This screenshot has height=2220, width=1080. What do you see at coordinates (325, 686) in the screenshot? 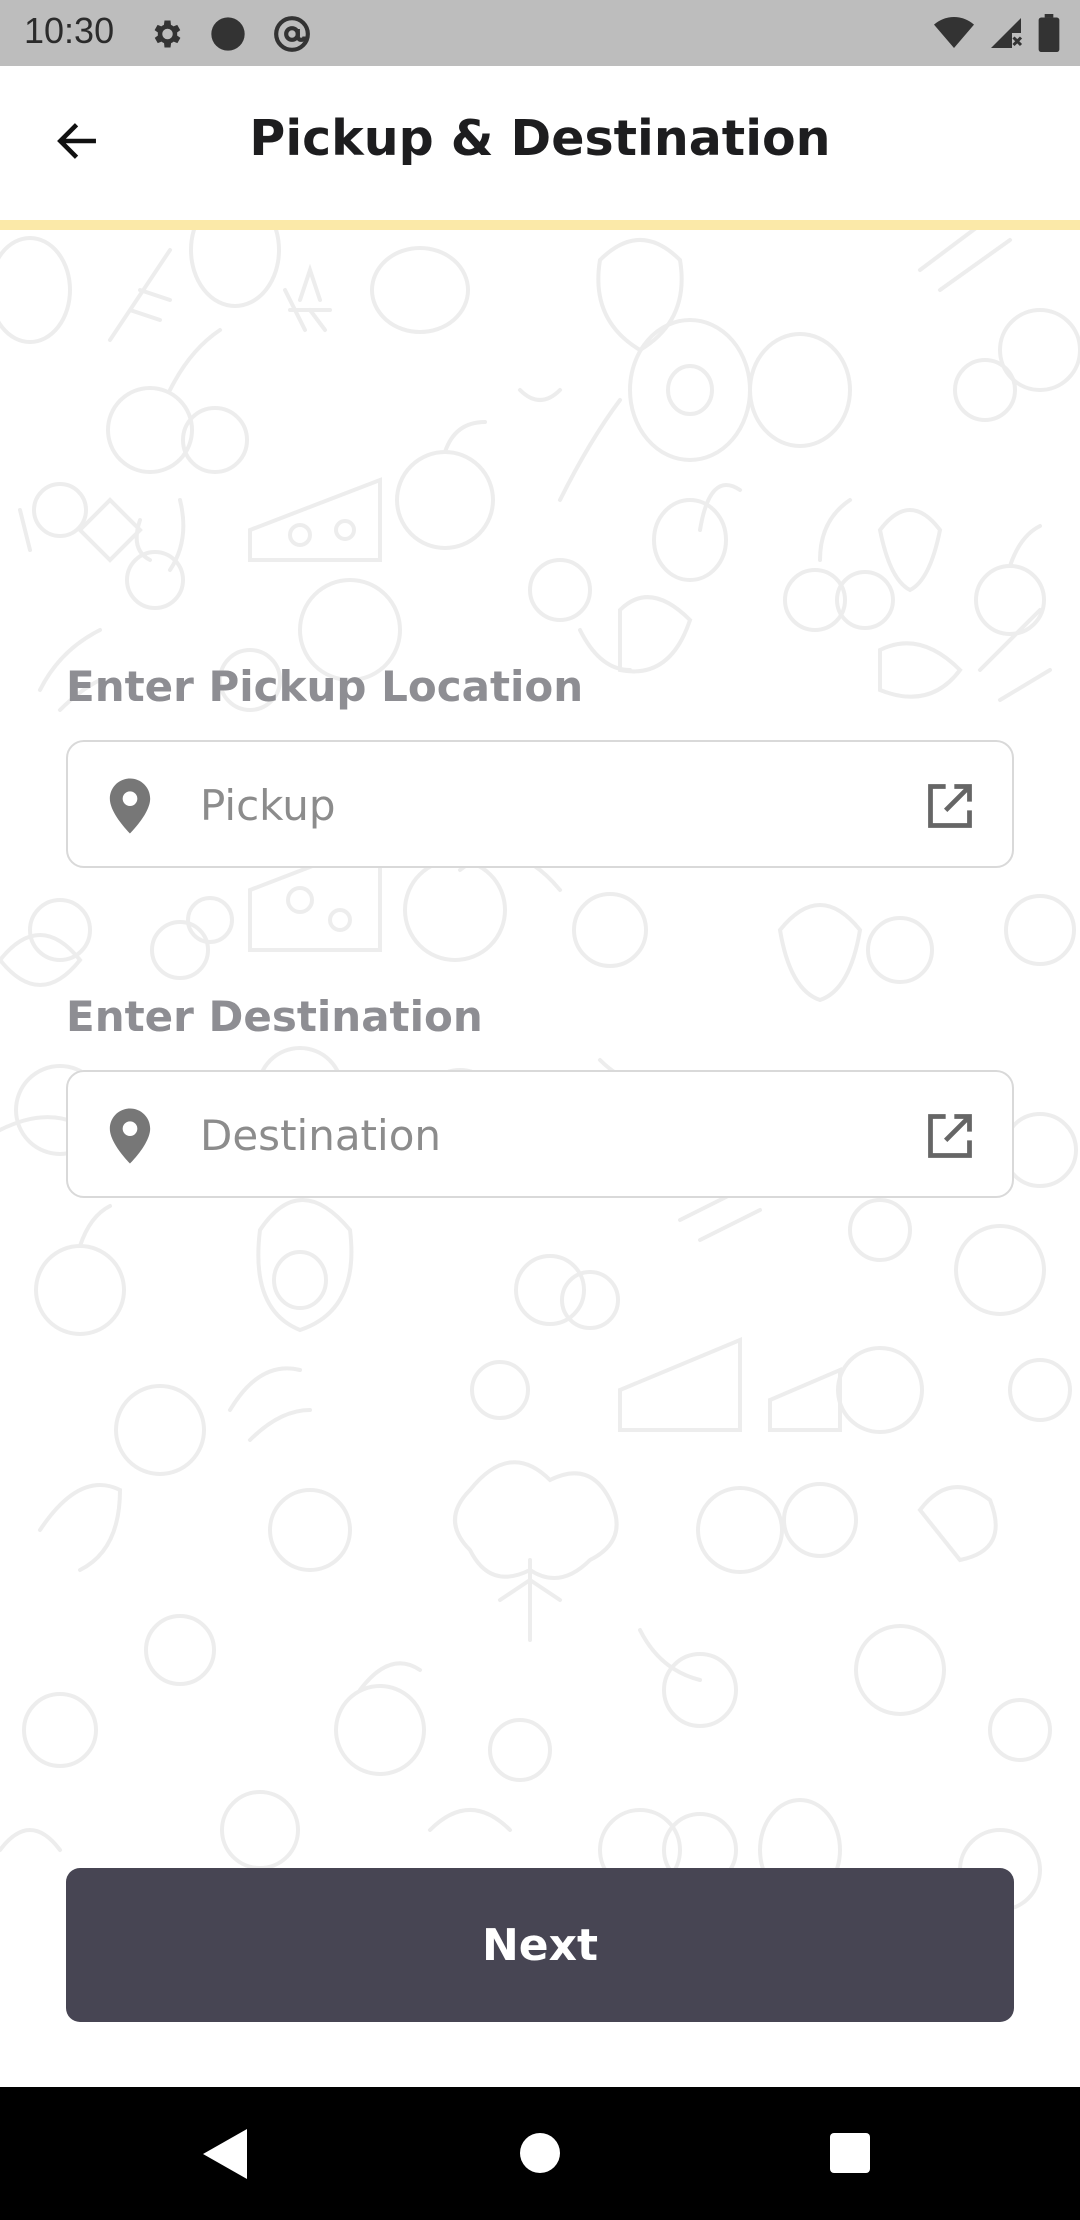
I see `pickup-label: Enter Pickup Location` at bounding box center [325, 686].